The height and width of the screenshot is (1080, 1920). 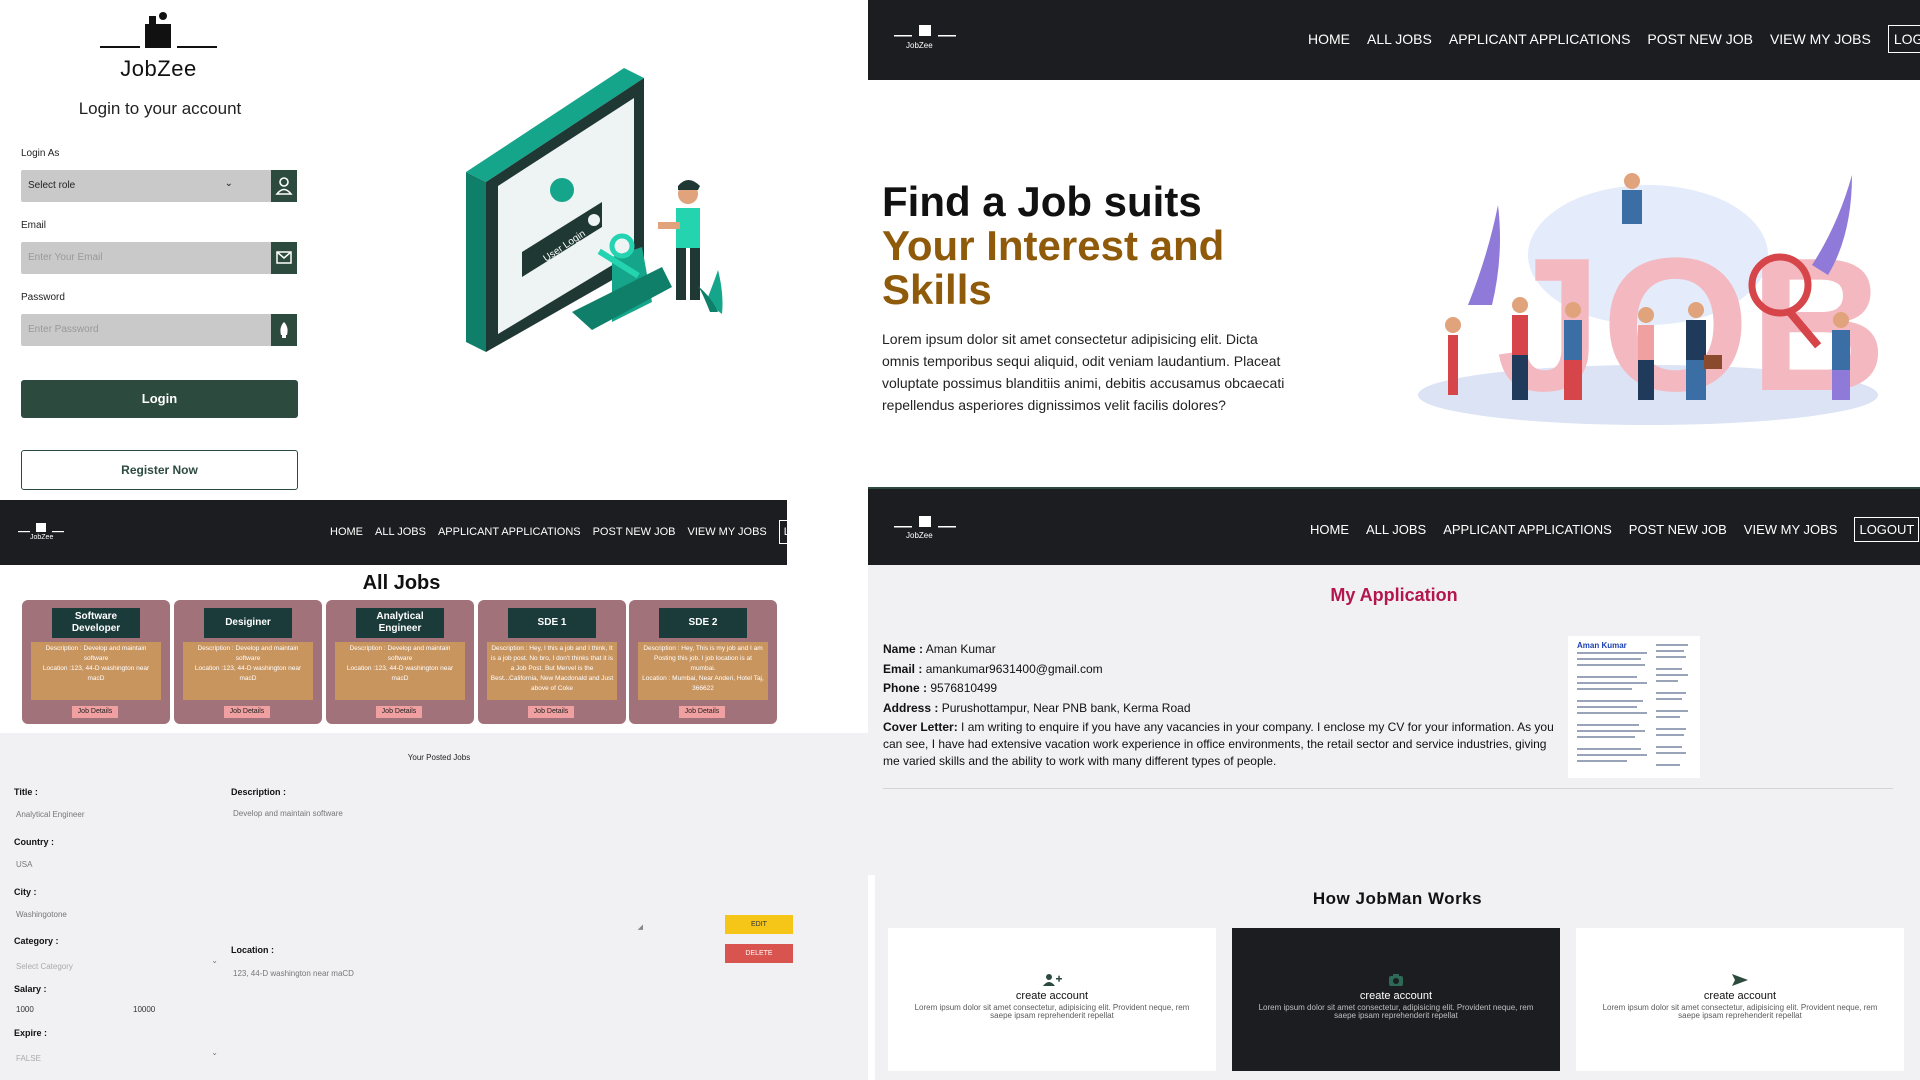 I want to click on how-card-title: create account, so click(x=1740, y=996).